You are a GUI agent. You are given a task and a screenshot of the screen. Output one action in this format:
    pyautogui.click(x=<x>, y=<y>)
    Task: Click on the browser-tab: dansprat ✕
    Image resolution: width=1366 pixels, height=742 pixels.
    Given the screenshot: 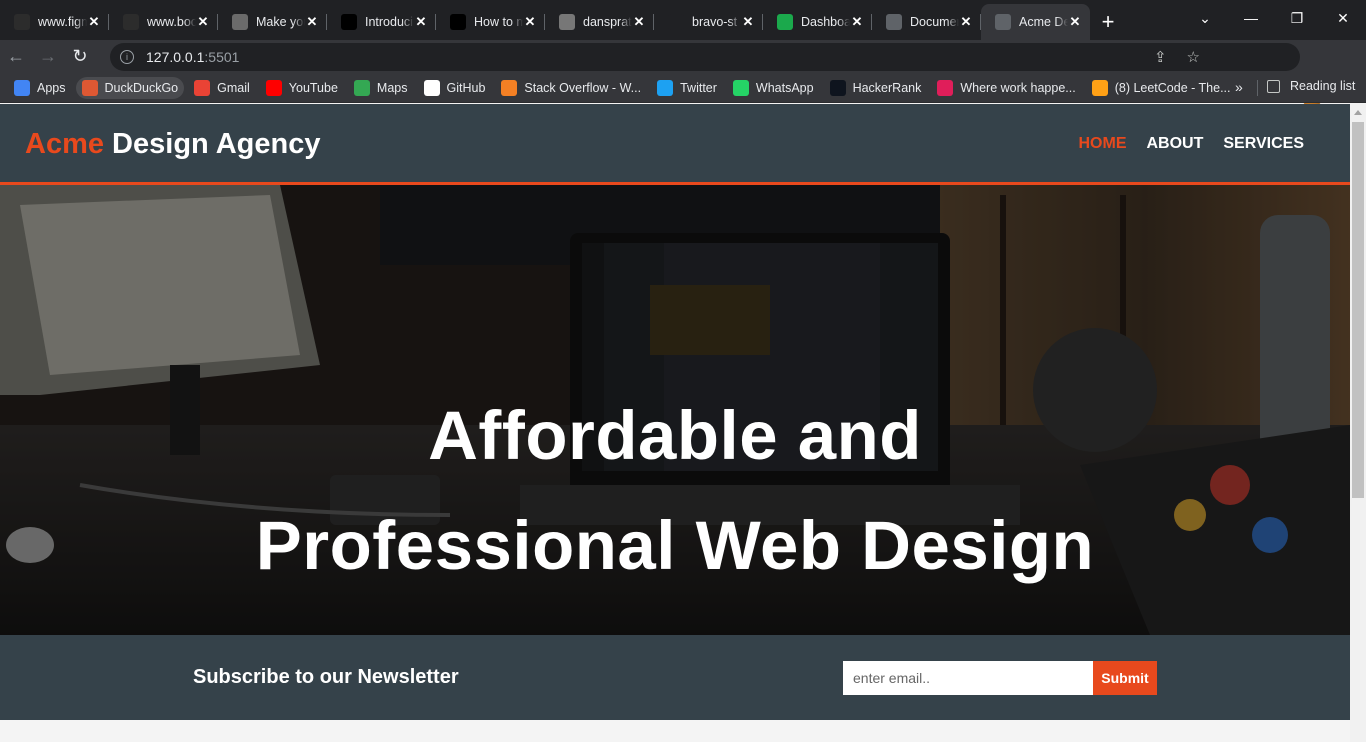 What is the action you would take?
    pyautogui.click(x=599, y=22)
    